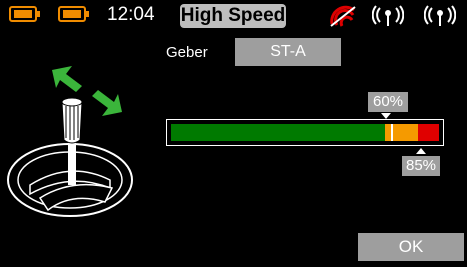  I want to click on clock: 12:04, so click(131, 14).